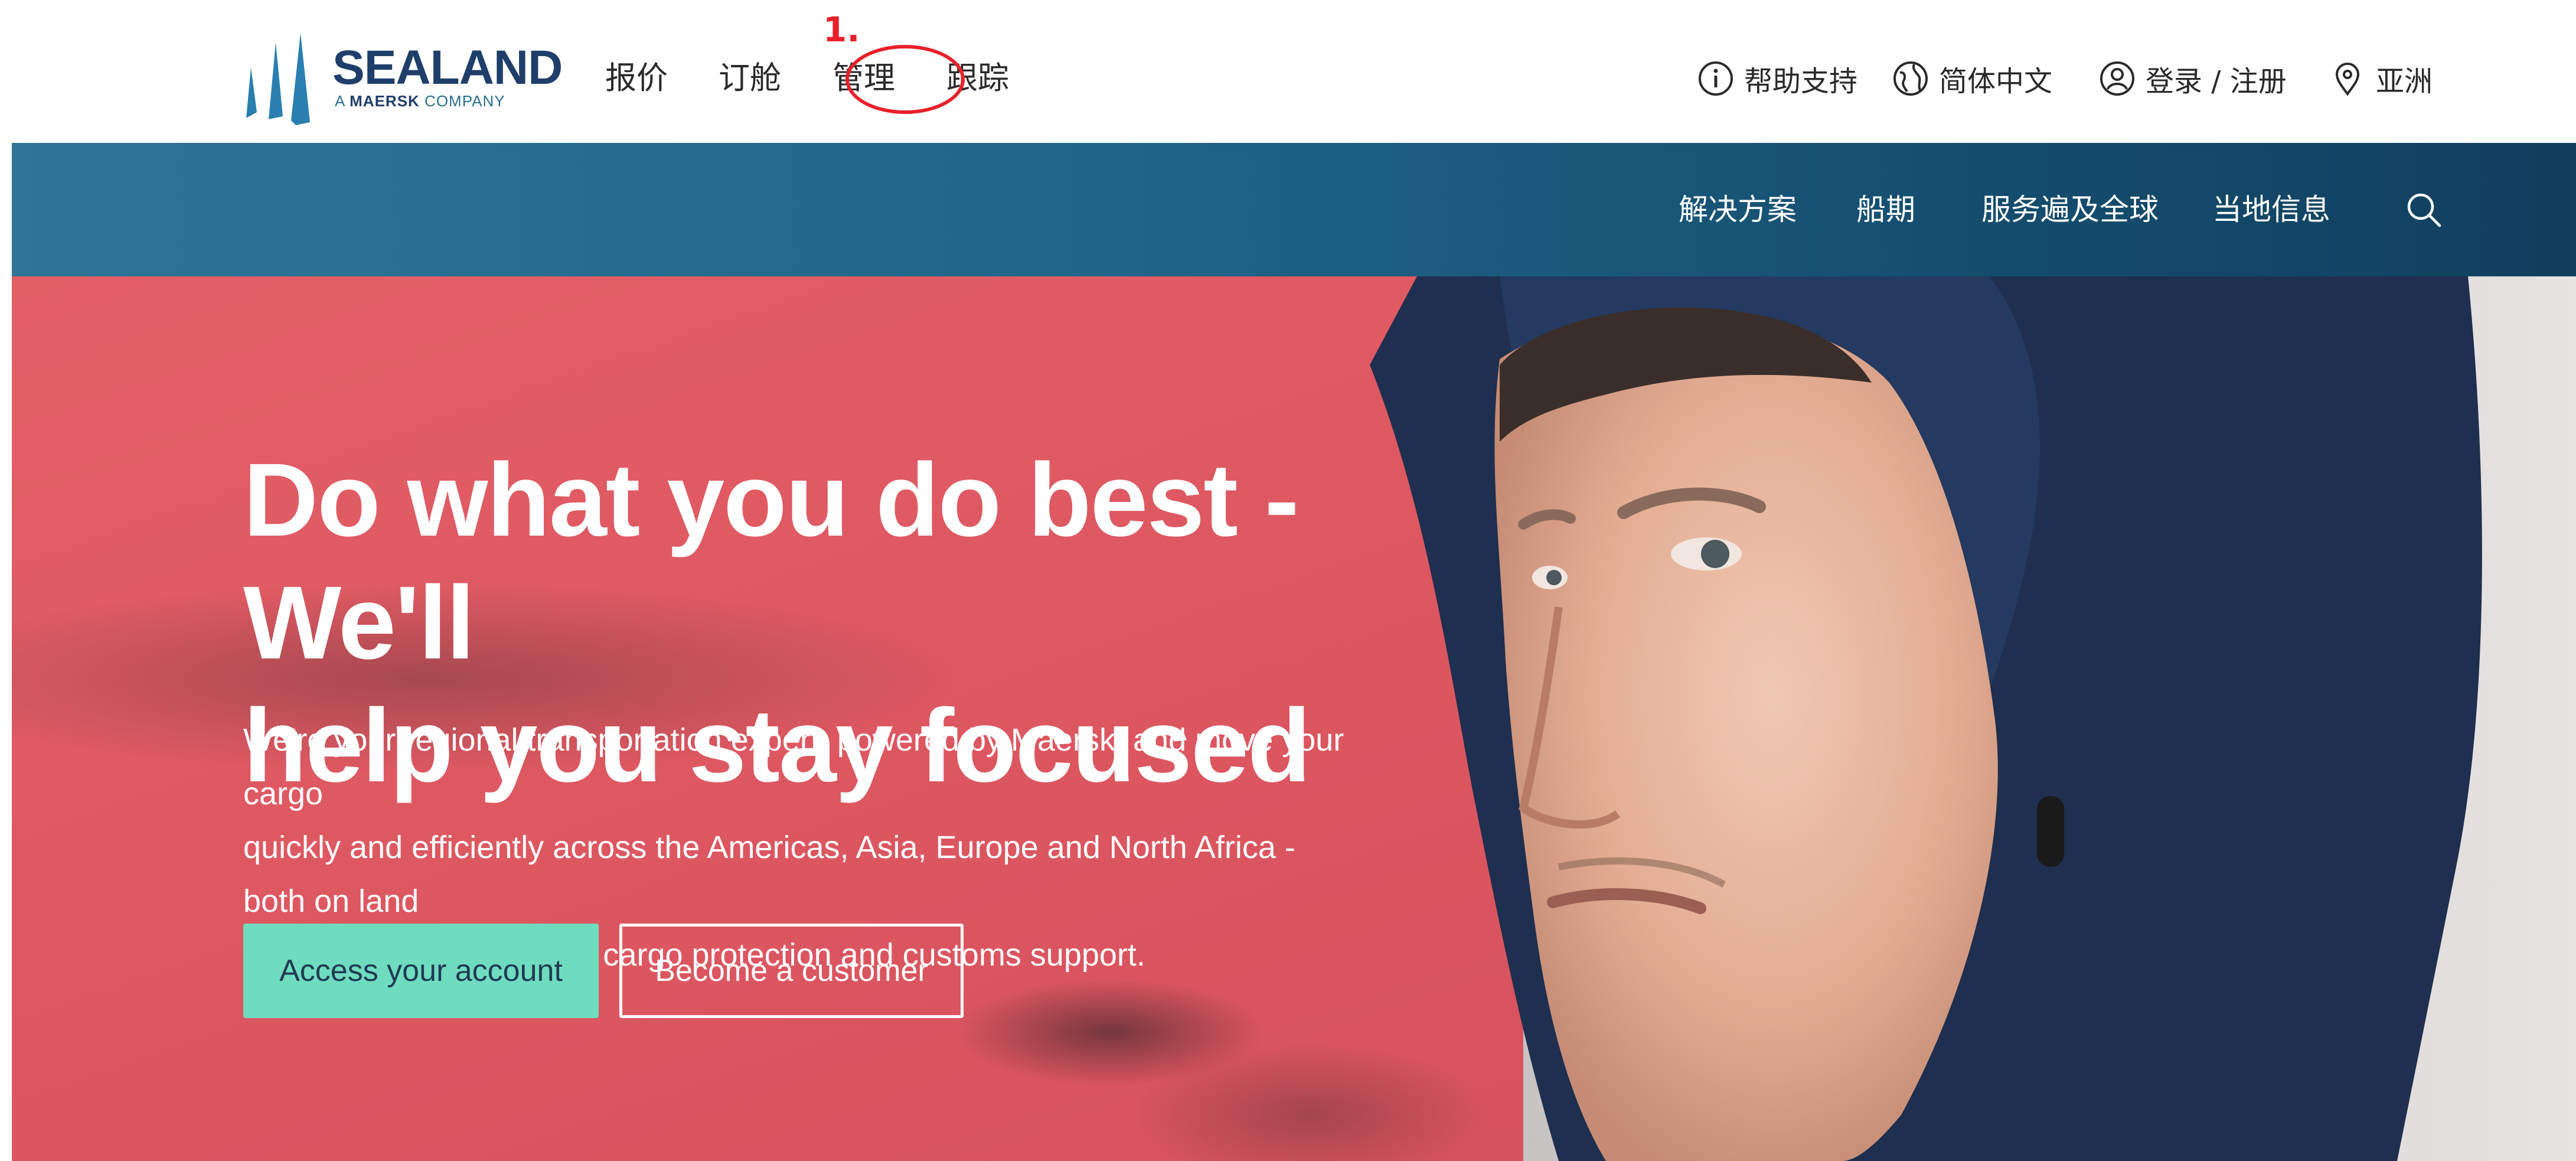  What do you see at coordinates (1716, 78) in the screenshot?
I see `info-icon` at bounding box center [1716, 78].